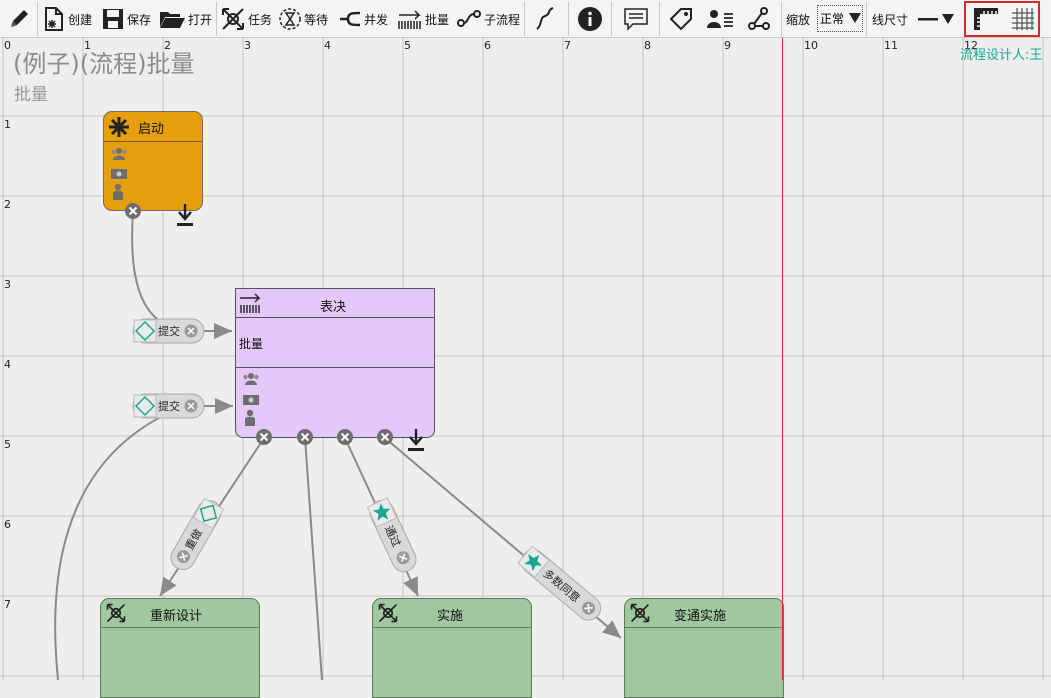  I want to click on line-width-icon, so click(928, 19).